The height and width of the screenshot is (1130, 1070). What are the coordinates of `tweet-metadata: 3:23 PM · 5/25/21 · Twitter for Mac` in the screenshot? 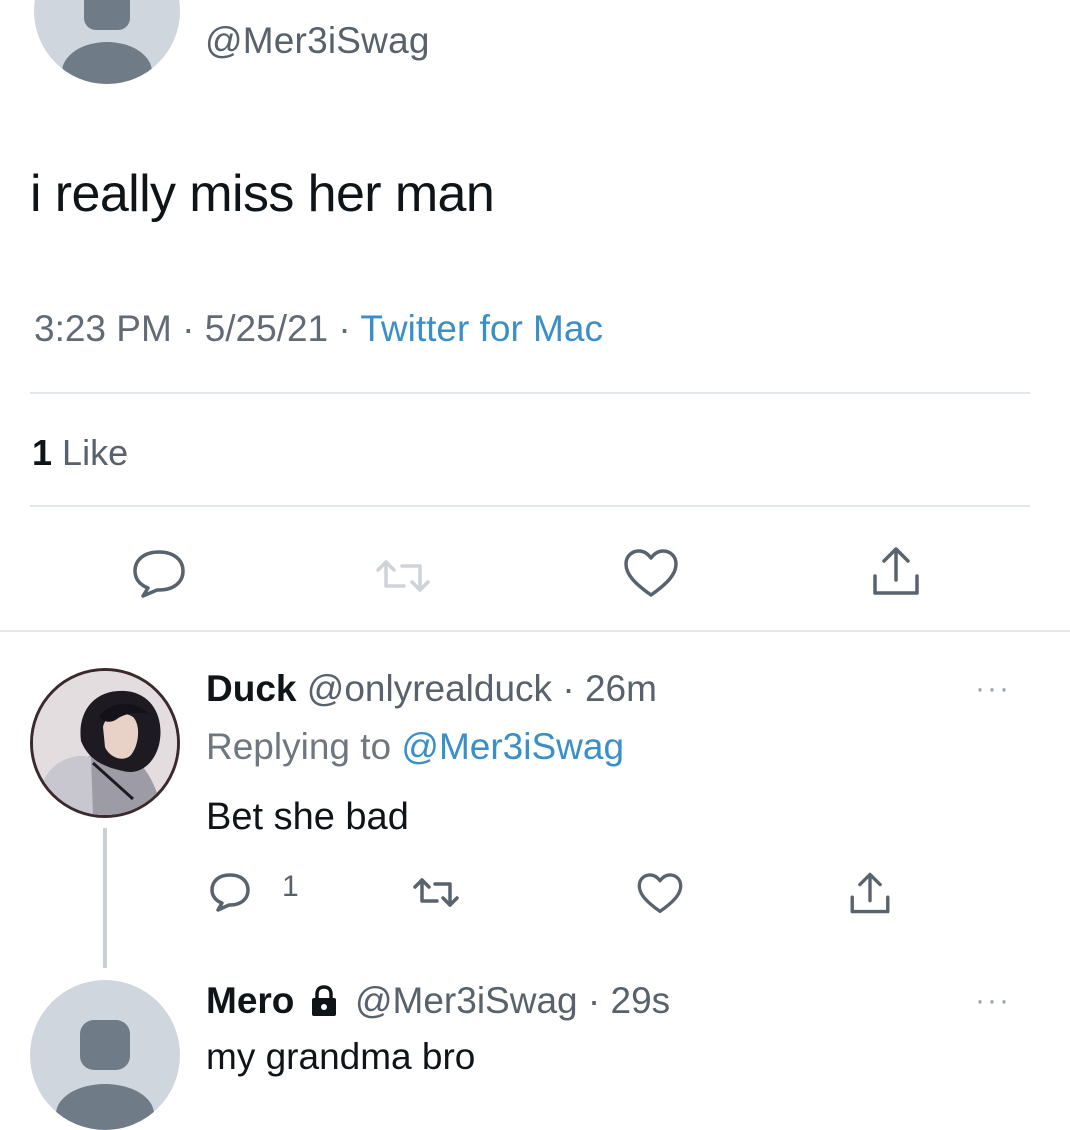 It's located at (318, 329).